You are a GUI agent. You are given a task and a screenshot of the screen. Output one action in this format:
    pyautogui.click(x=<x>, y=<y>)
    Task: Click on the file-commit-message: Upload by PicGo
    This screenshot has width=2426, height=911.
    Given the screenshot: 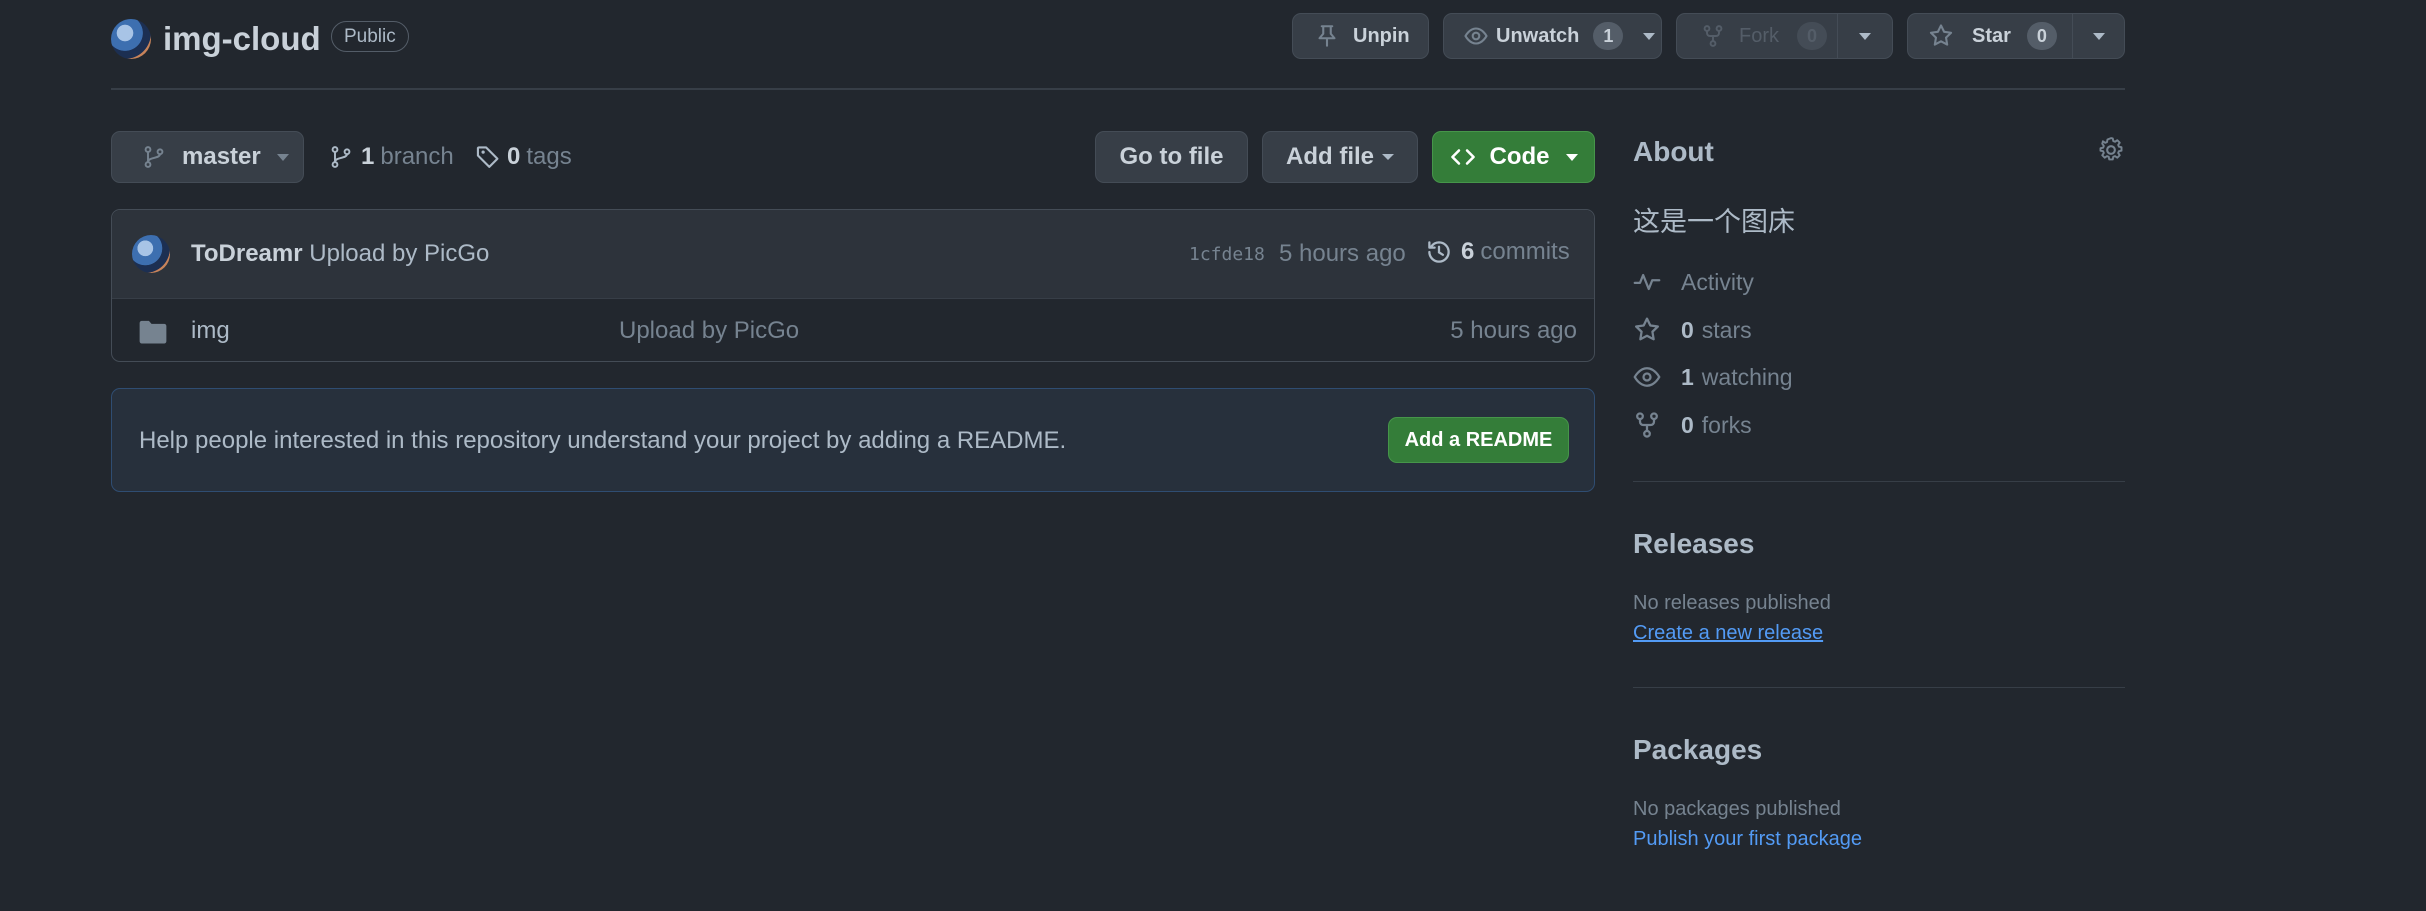 What is the action you would take?
    pyautogui.click(x=709, y=331)
    